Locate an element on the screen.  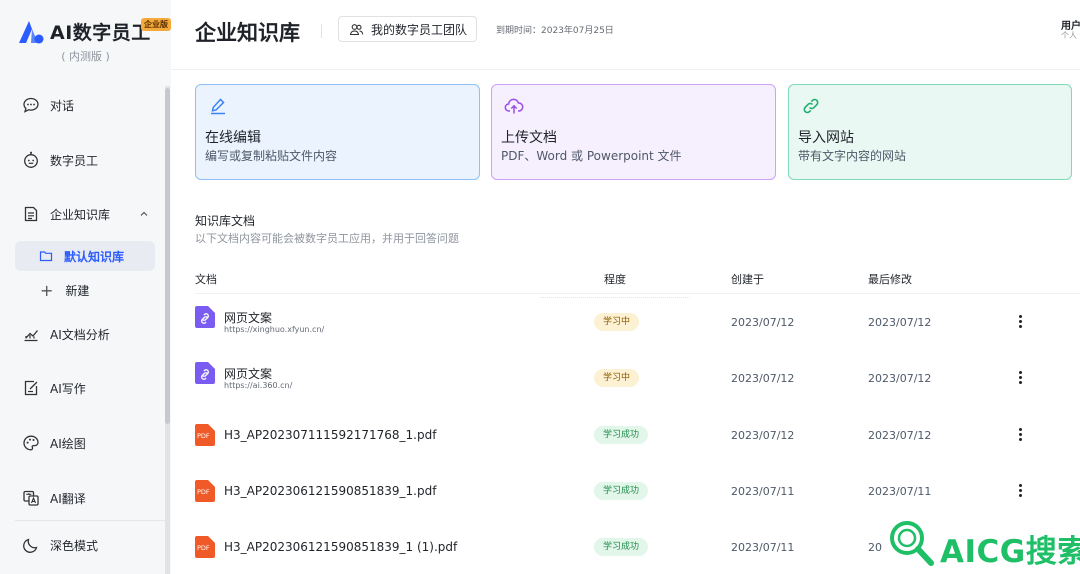
sidebar-item-label: 深色模式 is located at coordinates (74, 545).